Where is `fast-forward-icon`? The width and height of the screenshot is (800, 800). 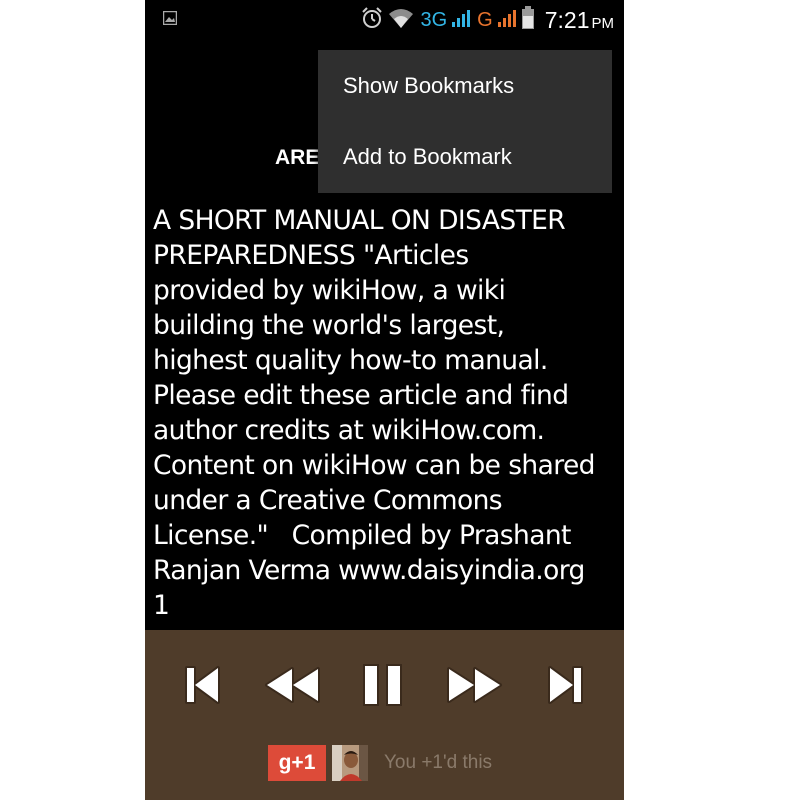 fast-forward-icon is located at coordinates (474, 685).